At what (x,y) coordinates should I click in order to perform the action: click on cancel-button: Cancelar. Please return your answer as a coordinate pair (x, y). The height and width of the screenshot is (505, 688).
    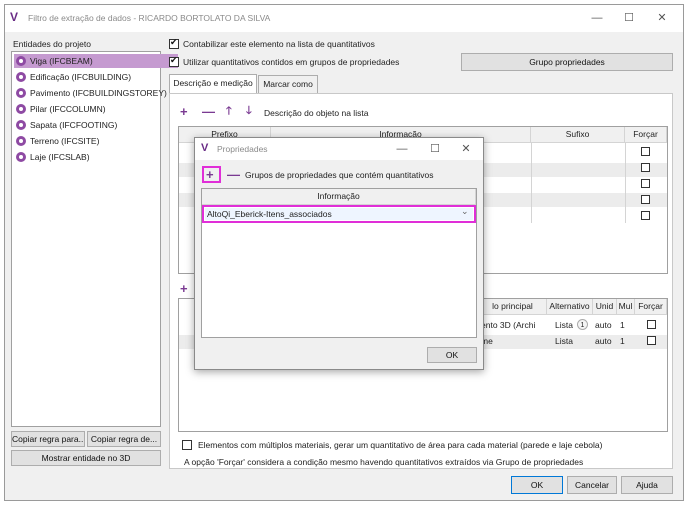
    Looking at the image, I should click on (592, 485).